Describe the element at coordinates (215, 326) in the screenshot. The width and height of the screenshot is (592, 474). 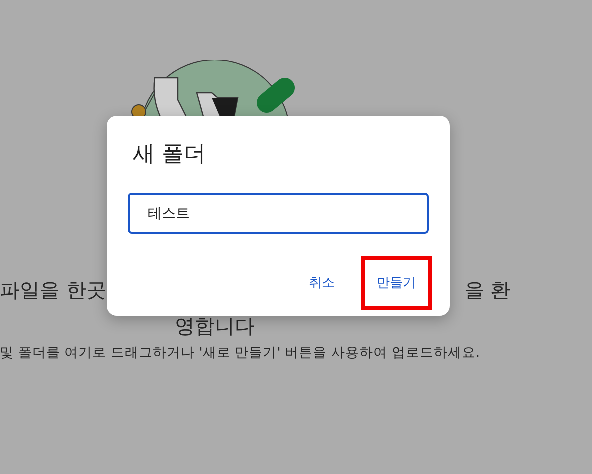
I see `heading-text: 영합니다` at that location.